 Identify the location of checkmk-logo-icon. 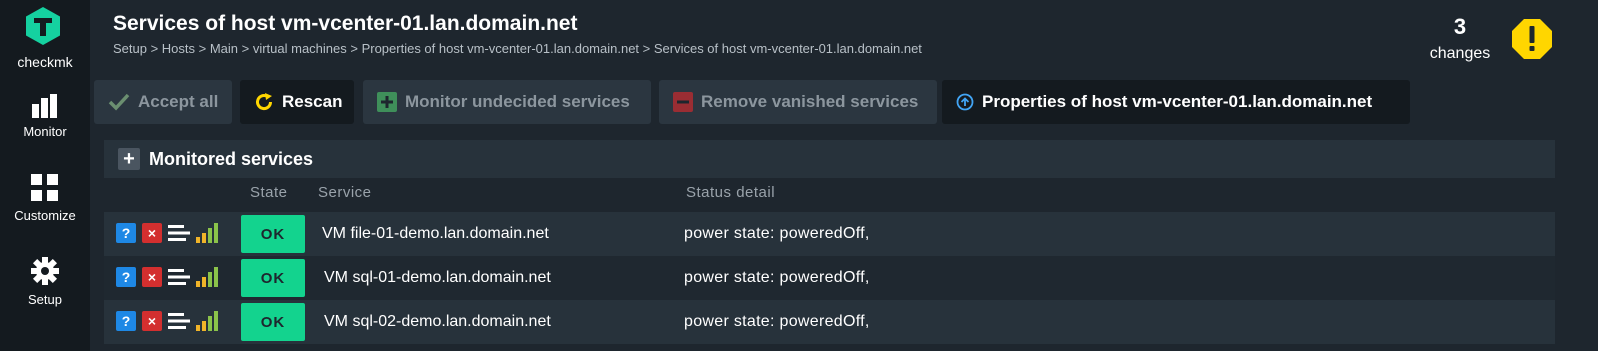
(43, 26).